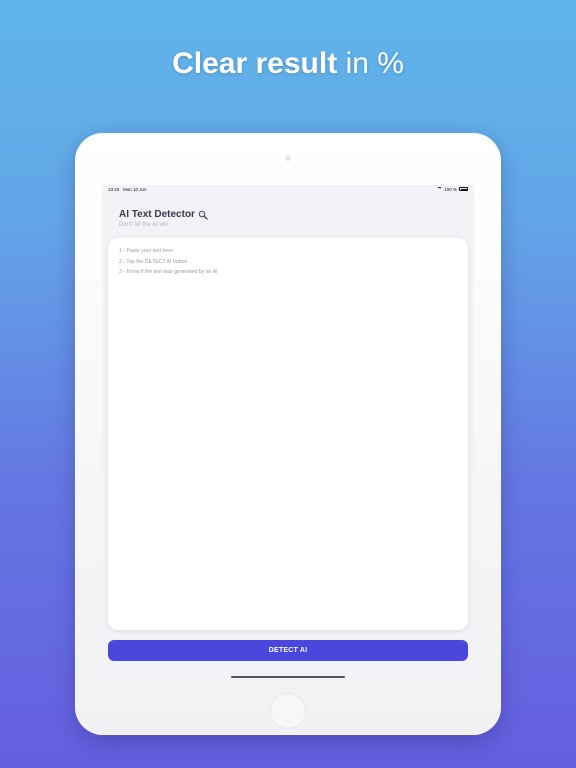 The width and height of the screenshot is (576, 768). I want to click on instruction-item: 1 - Paste your text here, so click(146, 251).